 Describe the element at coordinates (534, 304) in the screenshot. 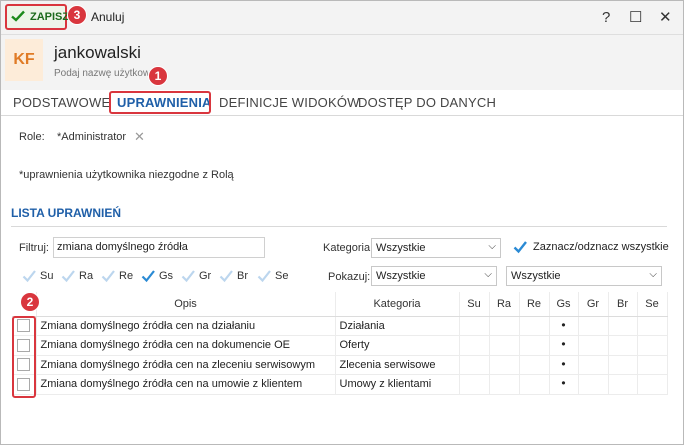

I see `column-header-re: Re` at that location.